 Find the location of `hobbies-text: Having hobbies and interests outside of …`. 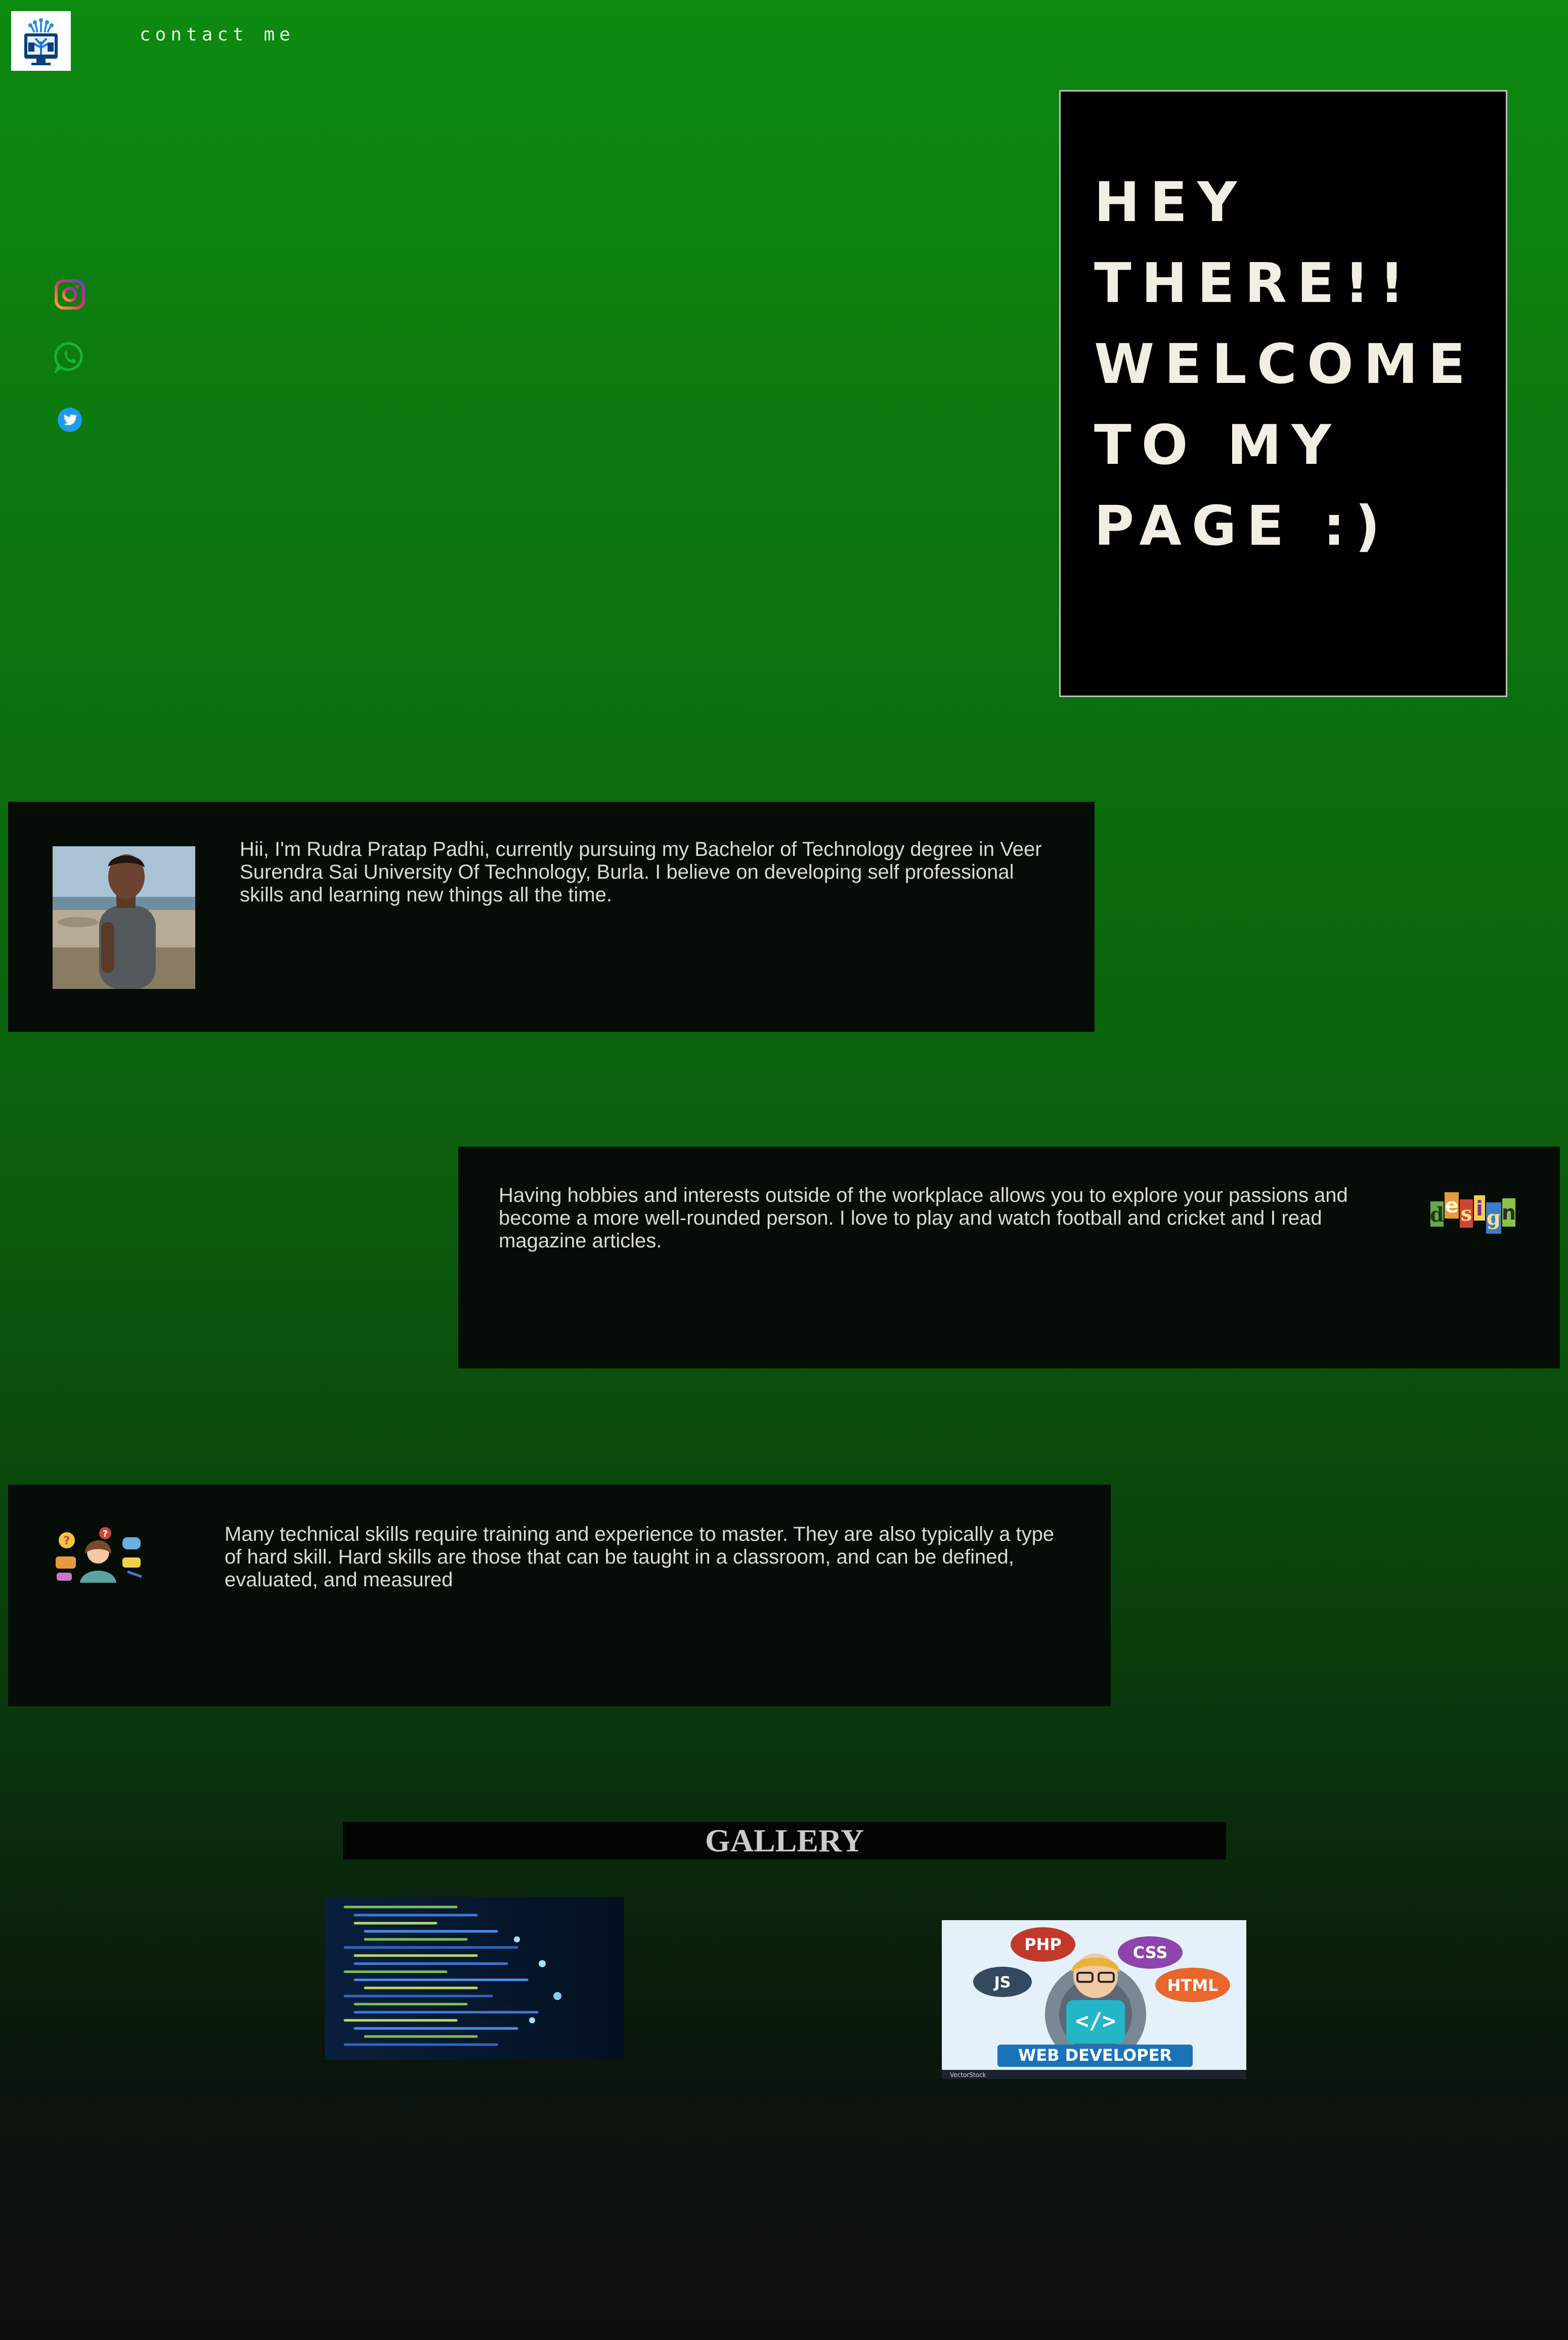

hobbies-text: Having hobbies and interests outside of … is located at coordinates (923, 1218).